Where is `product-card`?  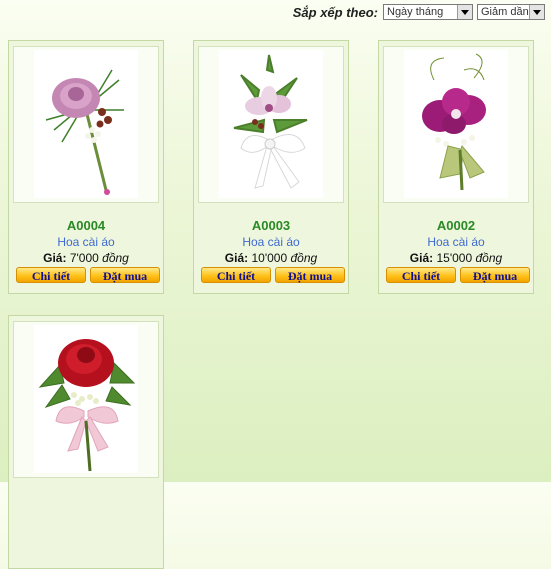
product-card is located at coordinates (86, 442).